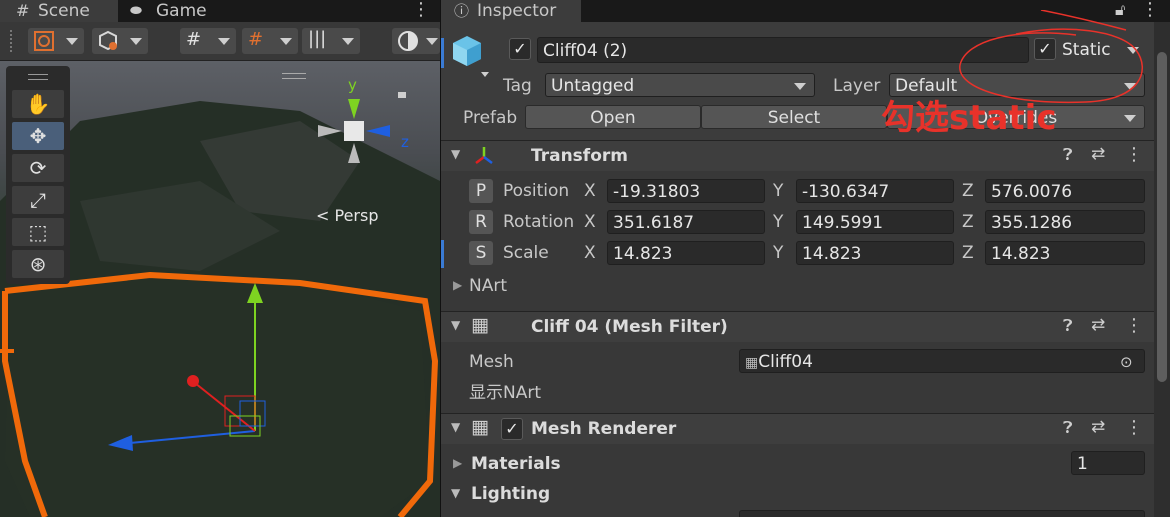 This screenshot has width=1170, height=517. Describe the element at coordinates (38, 200) in the screenshot. I see `scale-tool-button: ⤢` at that location.